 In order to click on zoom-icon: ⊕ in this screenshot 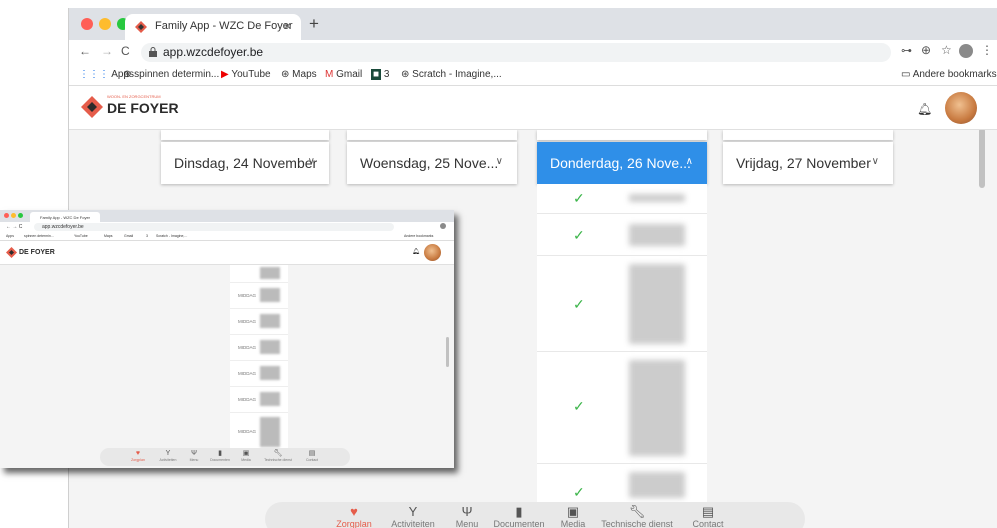, I will do `click(926, 50)`.